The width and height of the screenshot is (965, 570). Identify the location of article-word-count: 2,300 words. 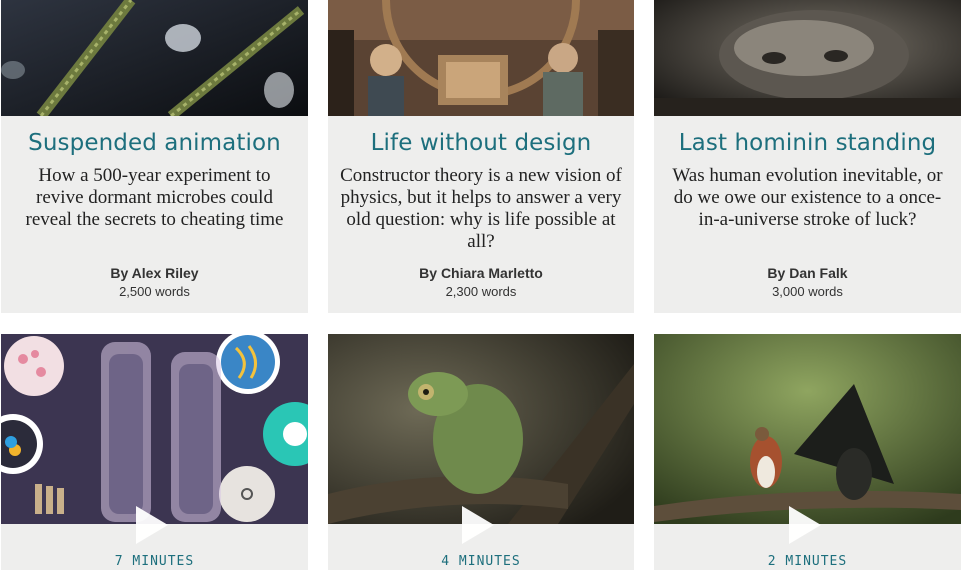
(481, 291).